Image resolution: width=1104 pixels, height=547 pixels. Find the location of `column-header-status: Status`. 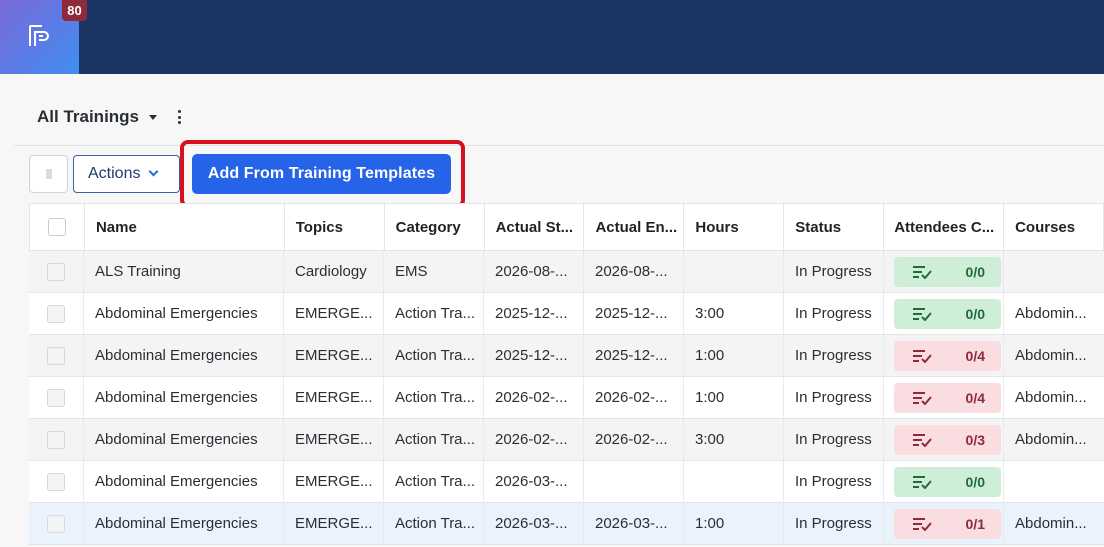

column-header-status: Status is located at coordinates (834, 227).